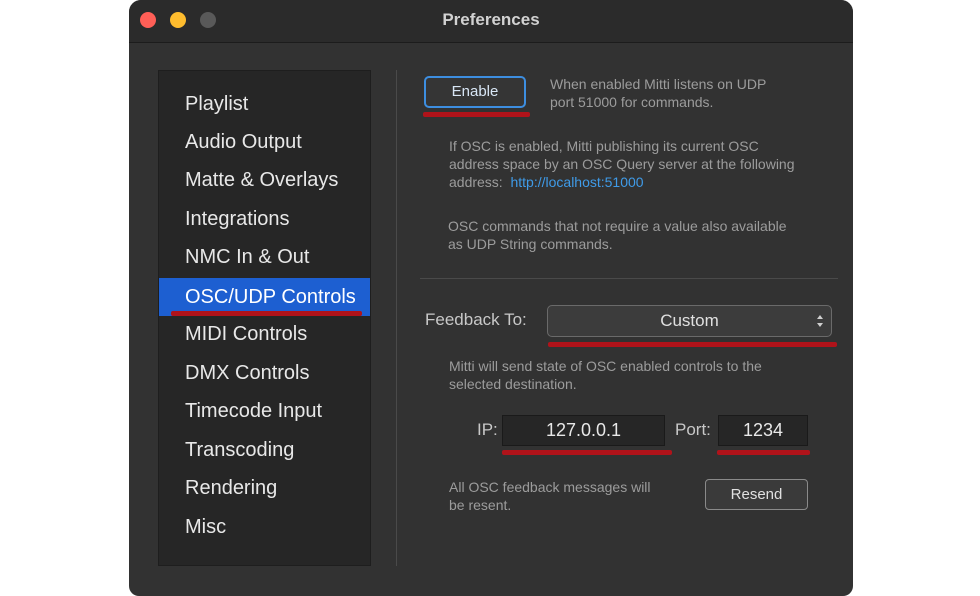  Describe the element at coordinates (476, 114) in the screenshot. I see `annotation-underline-enable` at that location.